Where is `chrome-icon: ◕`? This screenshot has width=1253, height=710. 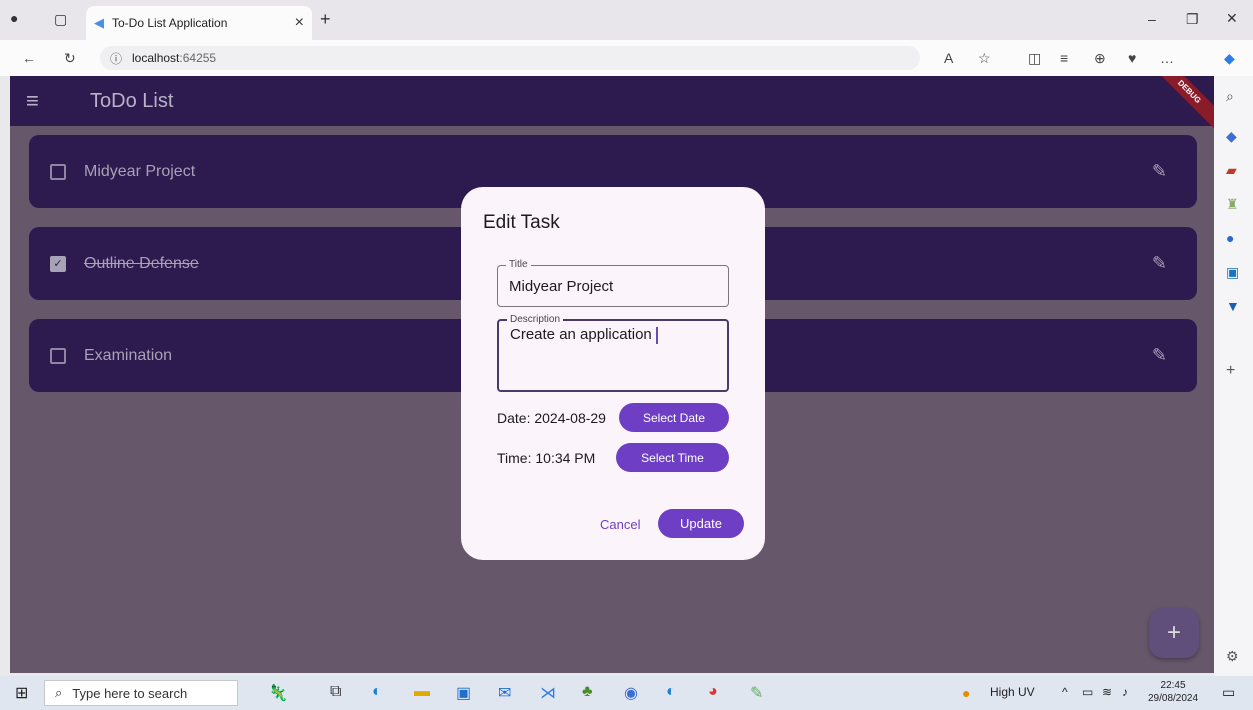 chrome-icon: ◕ is located at coordinates (713, 692).